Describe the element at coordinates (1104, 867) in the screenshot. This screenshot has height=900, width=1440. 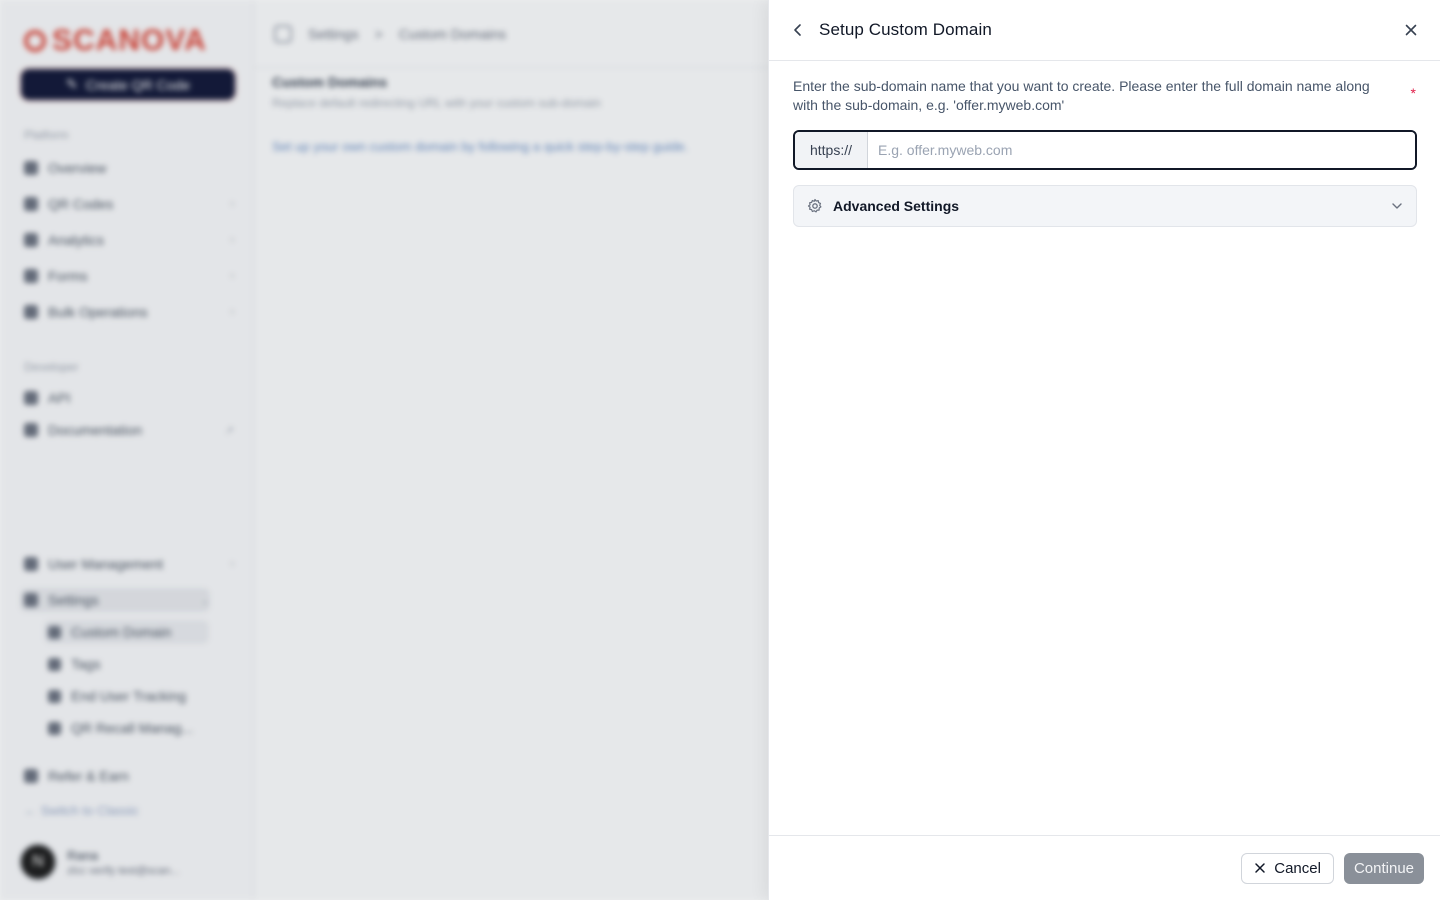
I see `drawer-footer: Cancel Continue` at that location.